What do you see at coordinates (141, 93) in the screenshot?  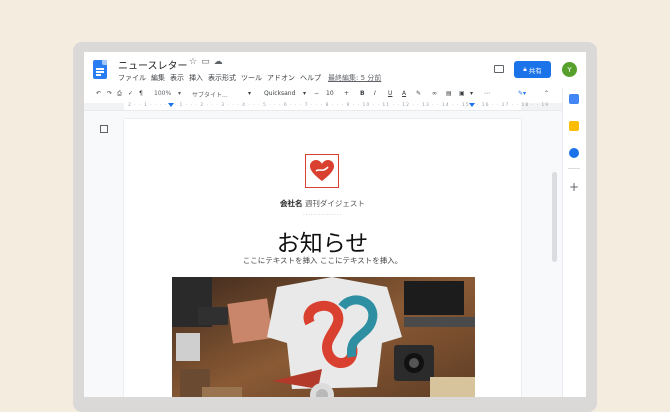 I see `paint-format-icon: ¶` at bounding box center [141, 93].